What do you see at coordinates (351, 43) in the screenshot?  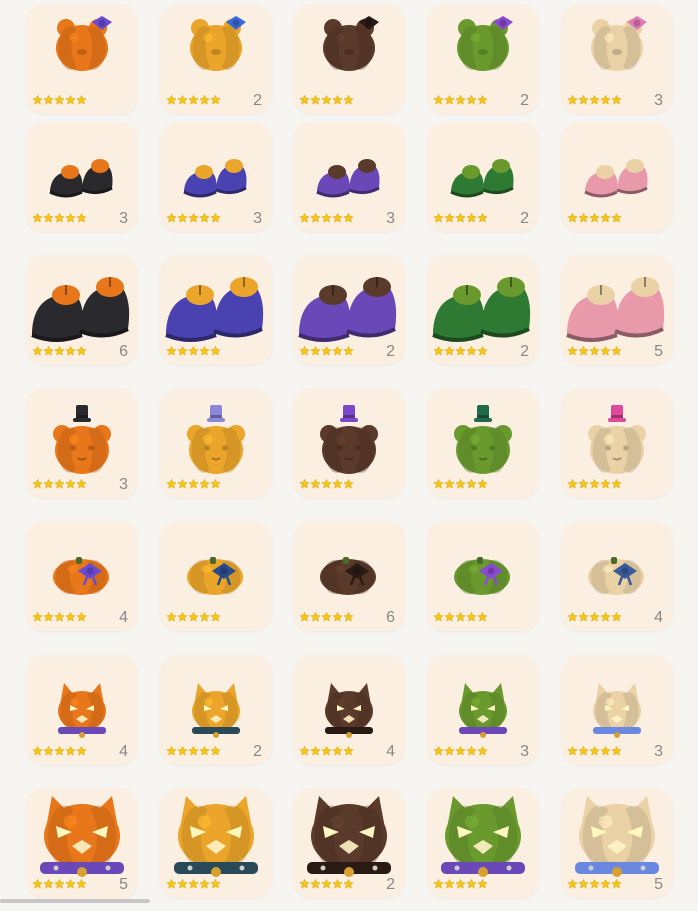 I see `bear-head-bow-icon` at bounding box center [351, 43].